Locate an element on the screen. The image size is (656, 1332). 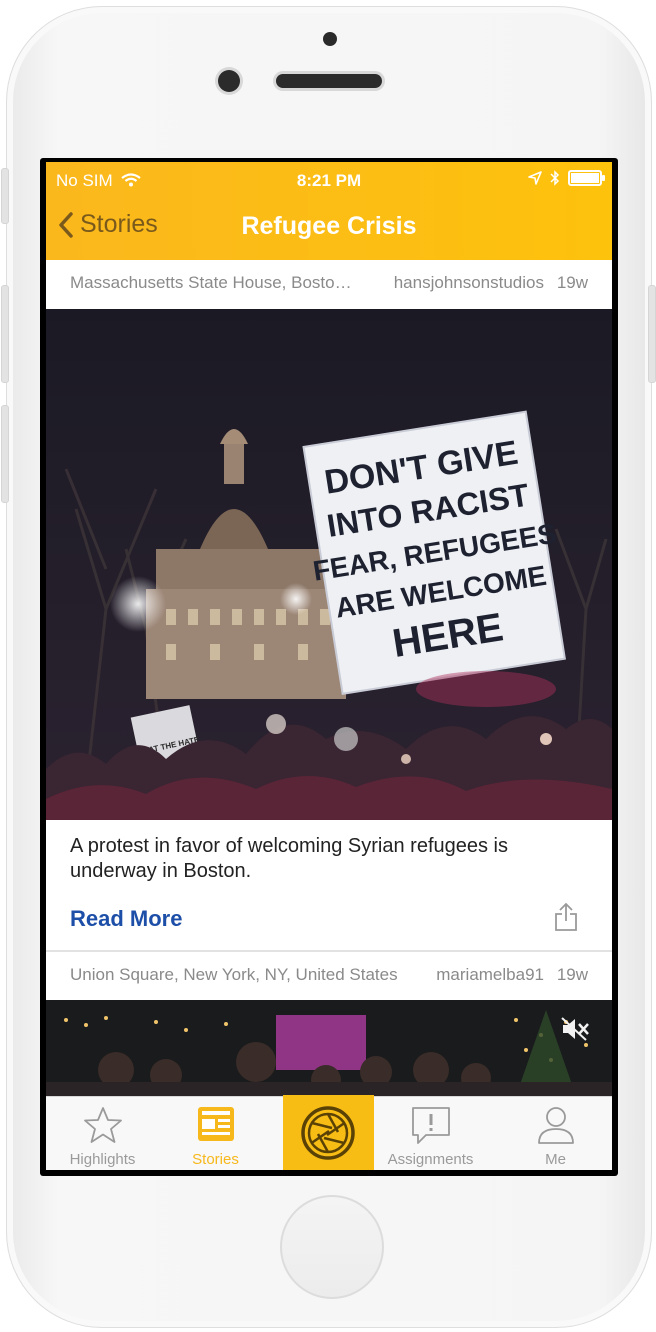
post-username-2: mariamelba91 is located at coordinates (490, 975).